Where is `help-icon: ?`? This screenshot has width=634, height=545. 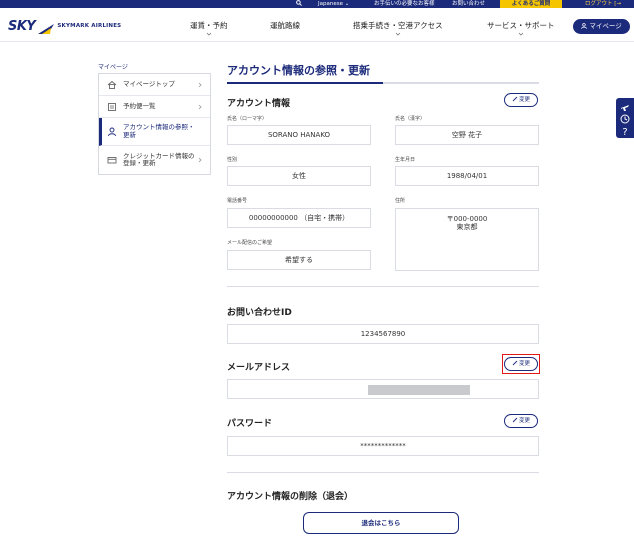 help-icon: ? is located at coordinates (625, 131).